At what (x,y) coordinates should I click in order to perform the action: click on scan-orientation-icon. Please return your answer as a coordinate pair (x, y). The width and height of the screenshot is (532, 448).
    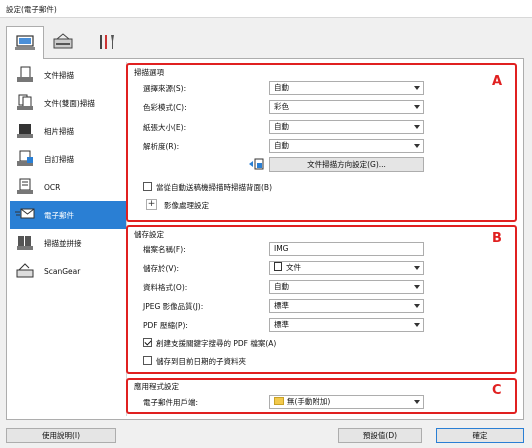
    Looking at the image, I should click on (256, 165).